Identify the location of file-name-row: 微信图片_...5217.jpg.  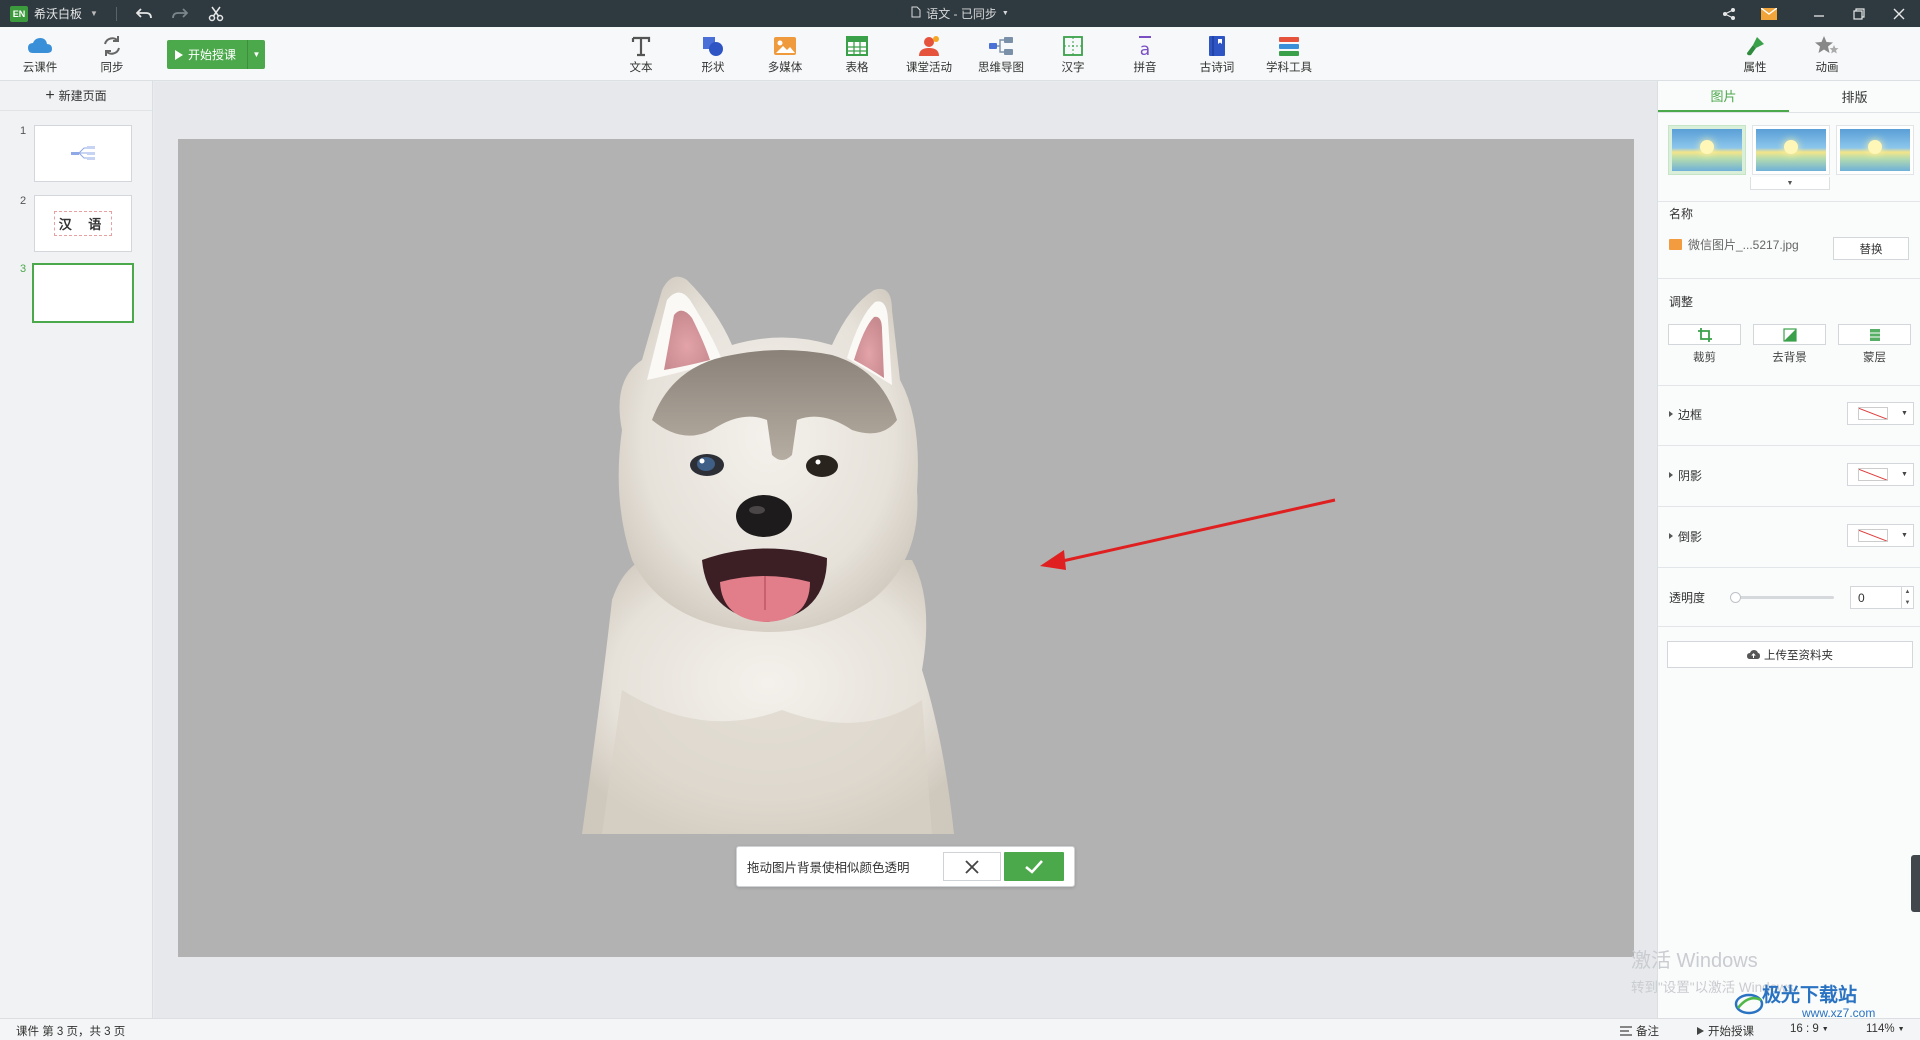
(1734, 244).